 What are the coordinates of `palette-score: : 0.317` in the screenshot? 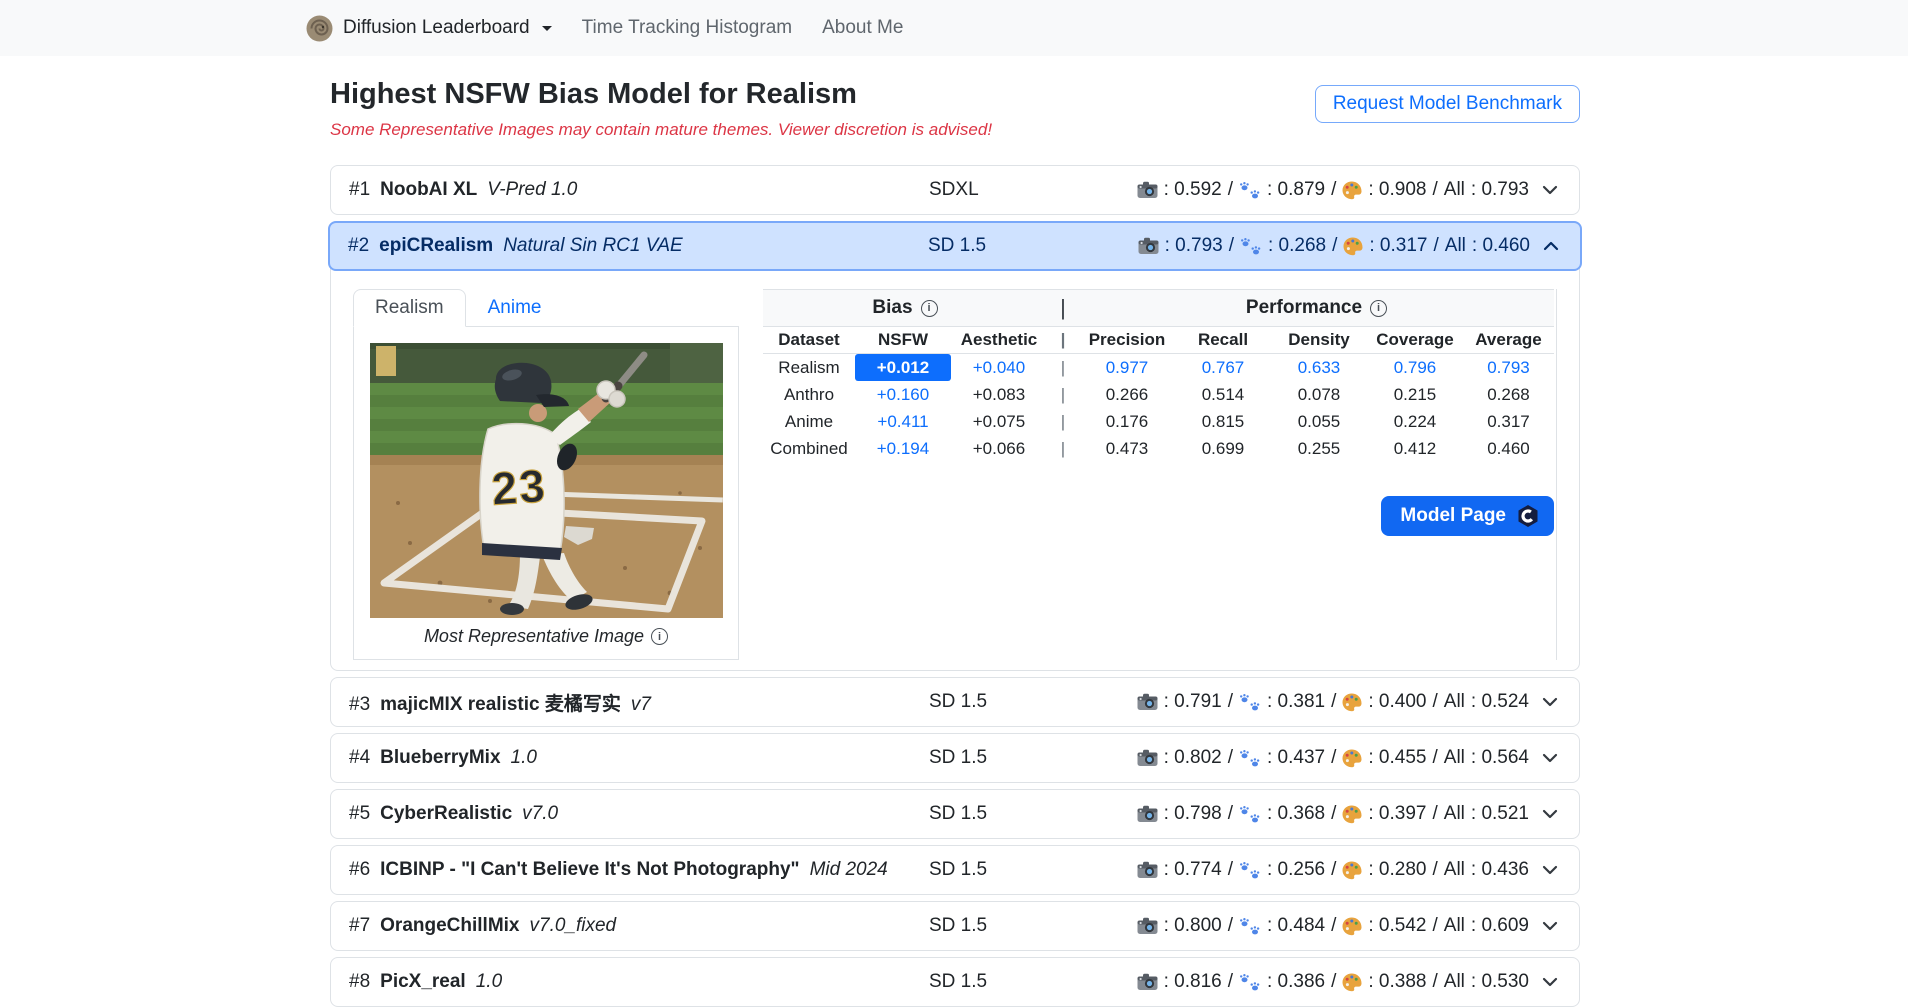 It's located at (1398, 245).